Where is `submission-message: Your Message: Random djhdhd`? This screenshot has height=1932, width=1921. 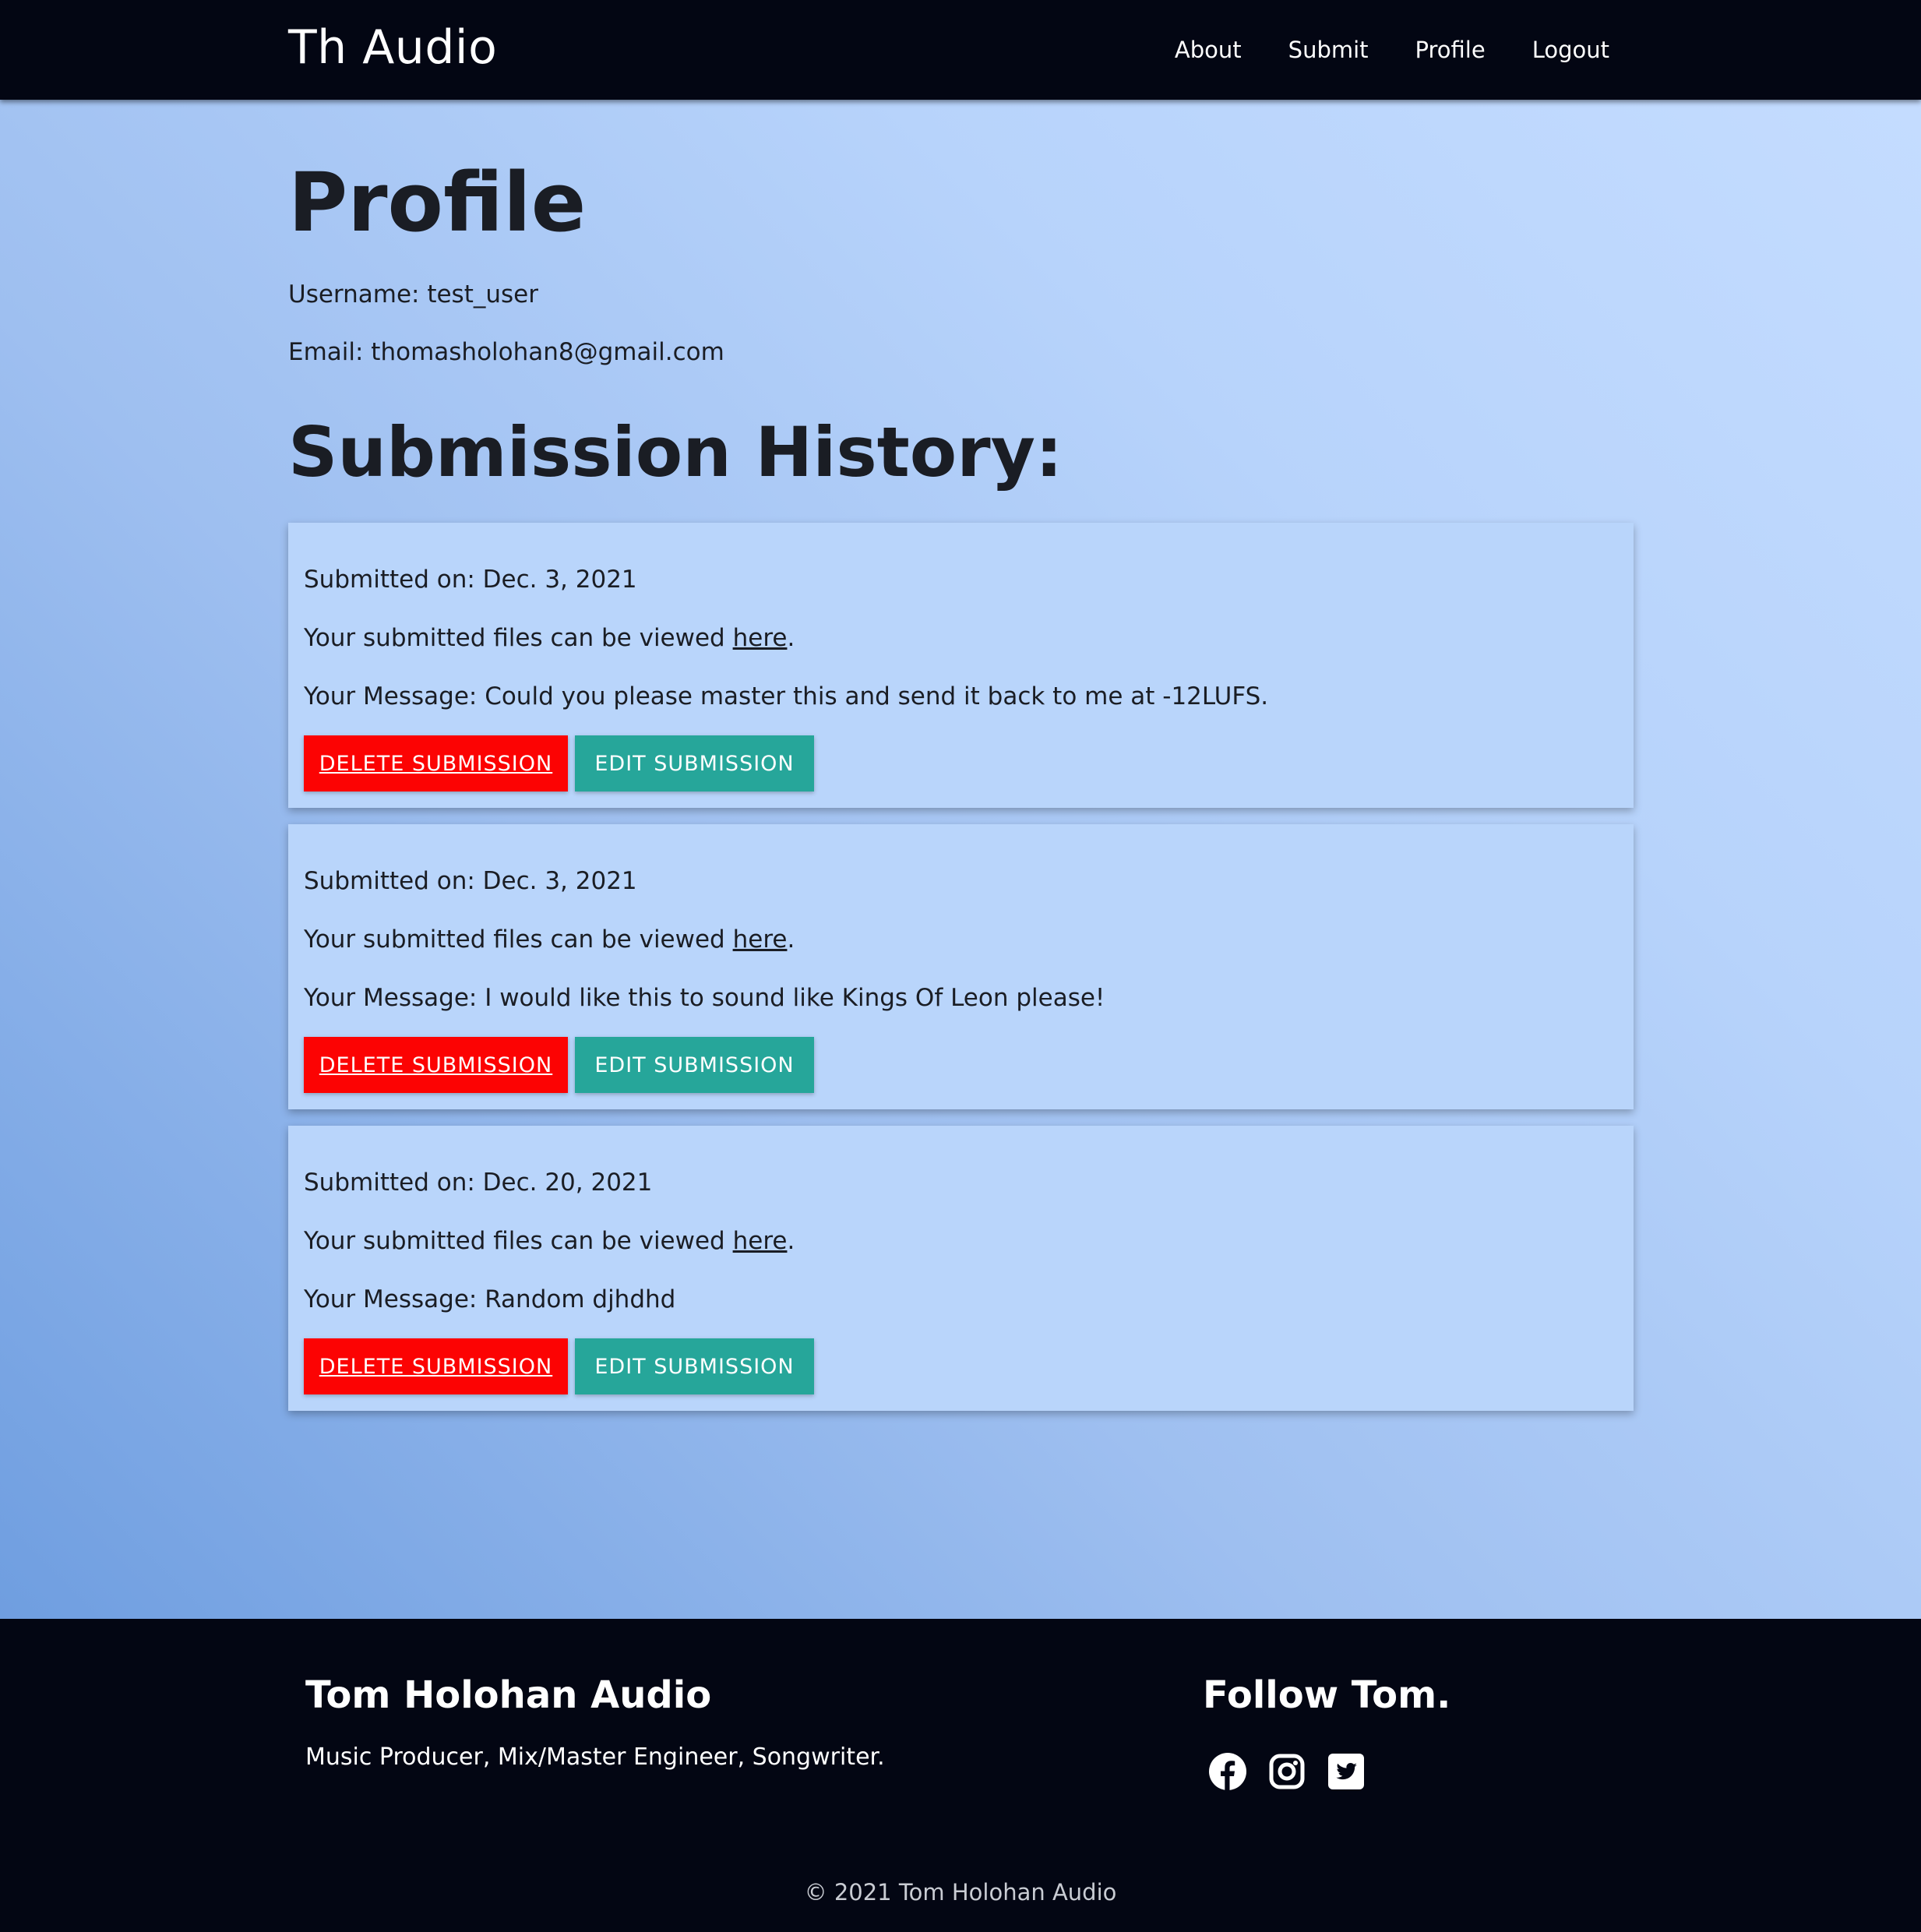 submission-message: Your Message: Random djhdhd is located at coordinates (490, 1299).